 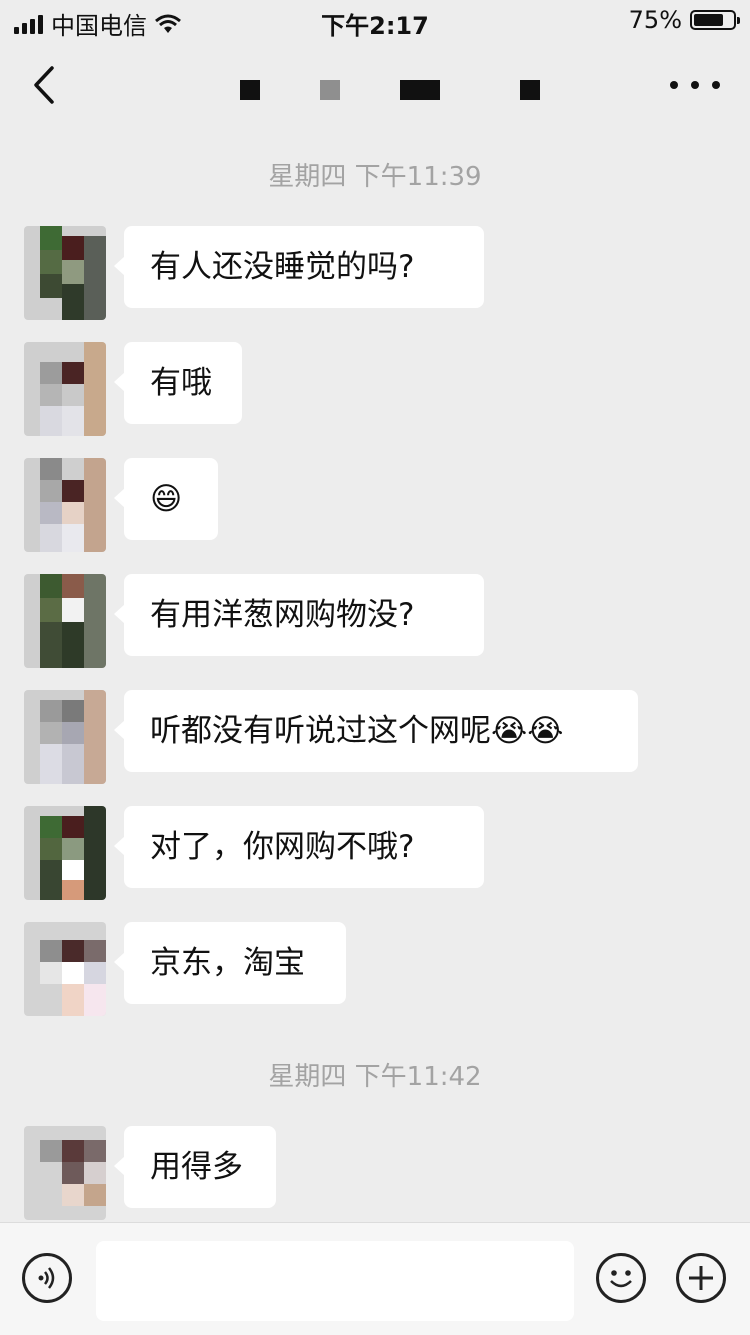 What do you see at coordinates (375, 177) in the screenshot?
I see `chat-timestamp: 星期四 下午11:39` at bounding box center [375, 177].